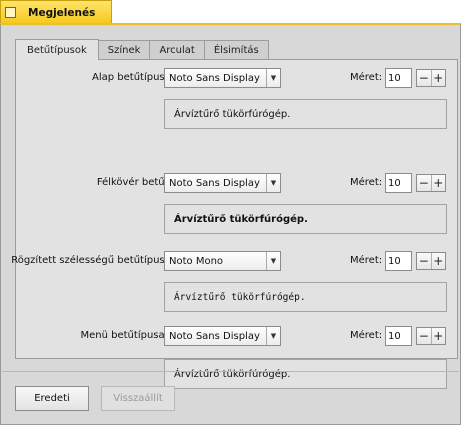  What do you see at coordinates (305, 219) in the screenshot?
I see `bold-font-preview: Árvíztűrő tükörfúrógép.` at bounding box center [305, 219].